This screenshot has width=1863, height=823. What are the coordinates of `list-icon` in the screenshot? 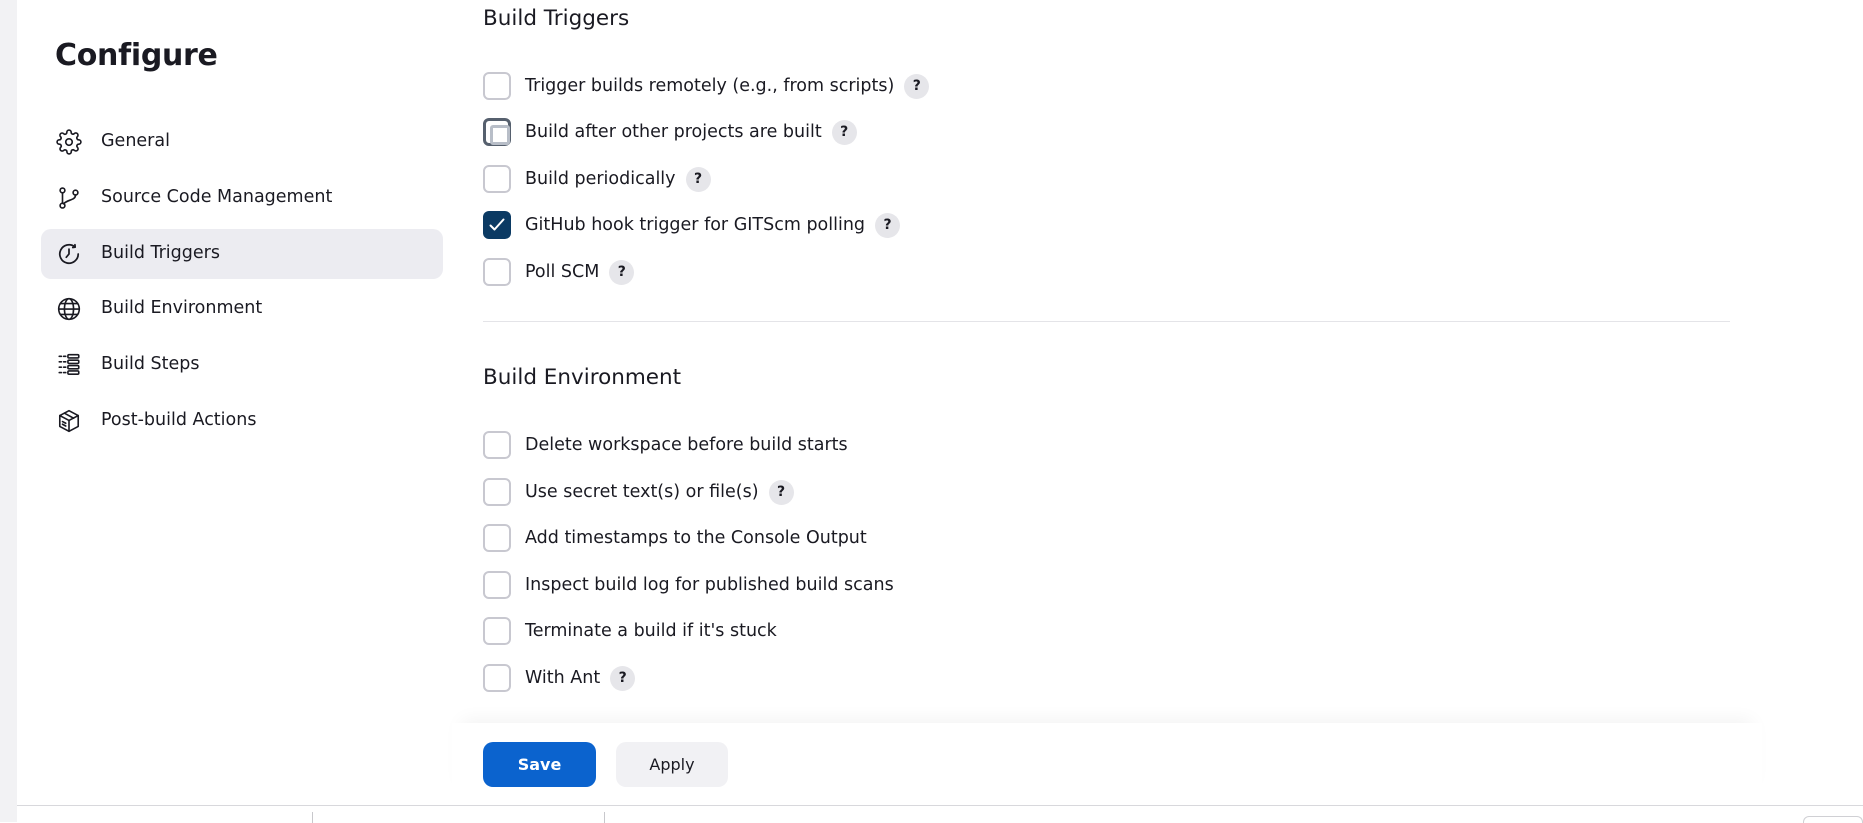 It's located at (69, 365).